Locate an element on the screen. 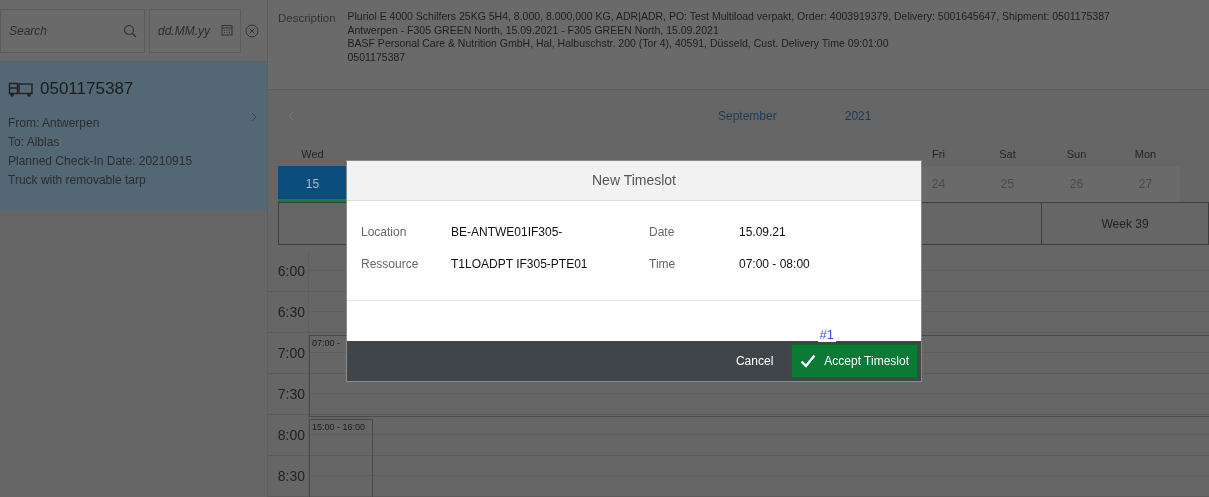 The height and width of the screenshot is (497, 1209). weekday-label: Sat is located at coordinates (1007, 155).